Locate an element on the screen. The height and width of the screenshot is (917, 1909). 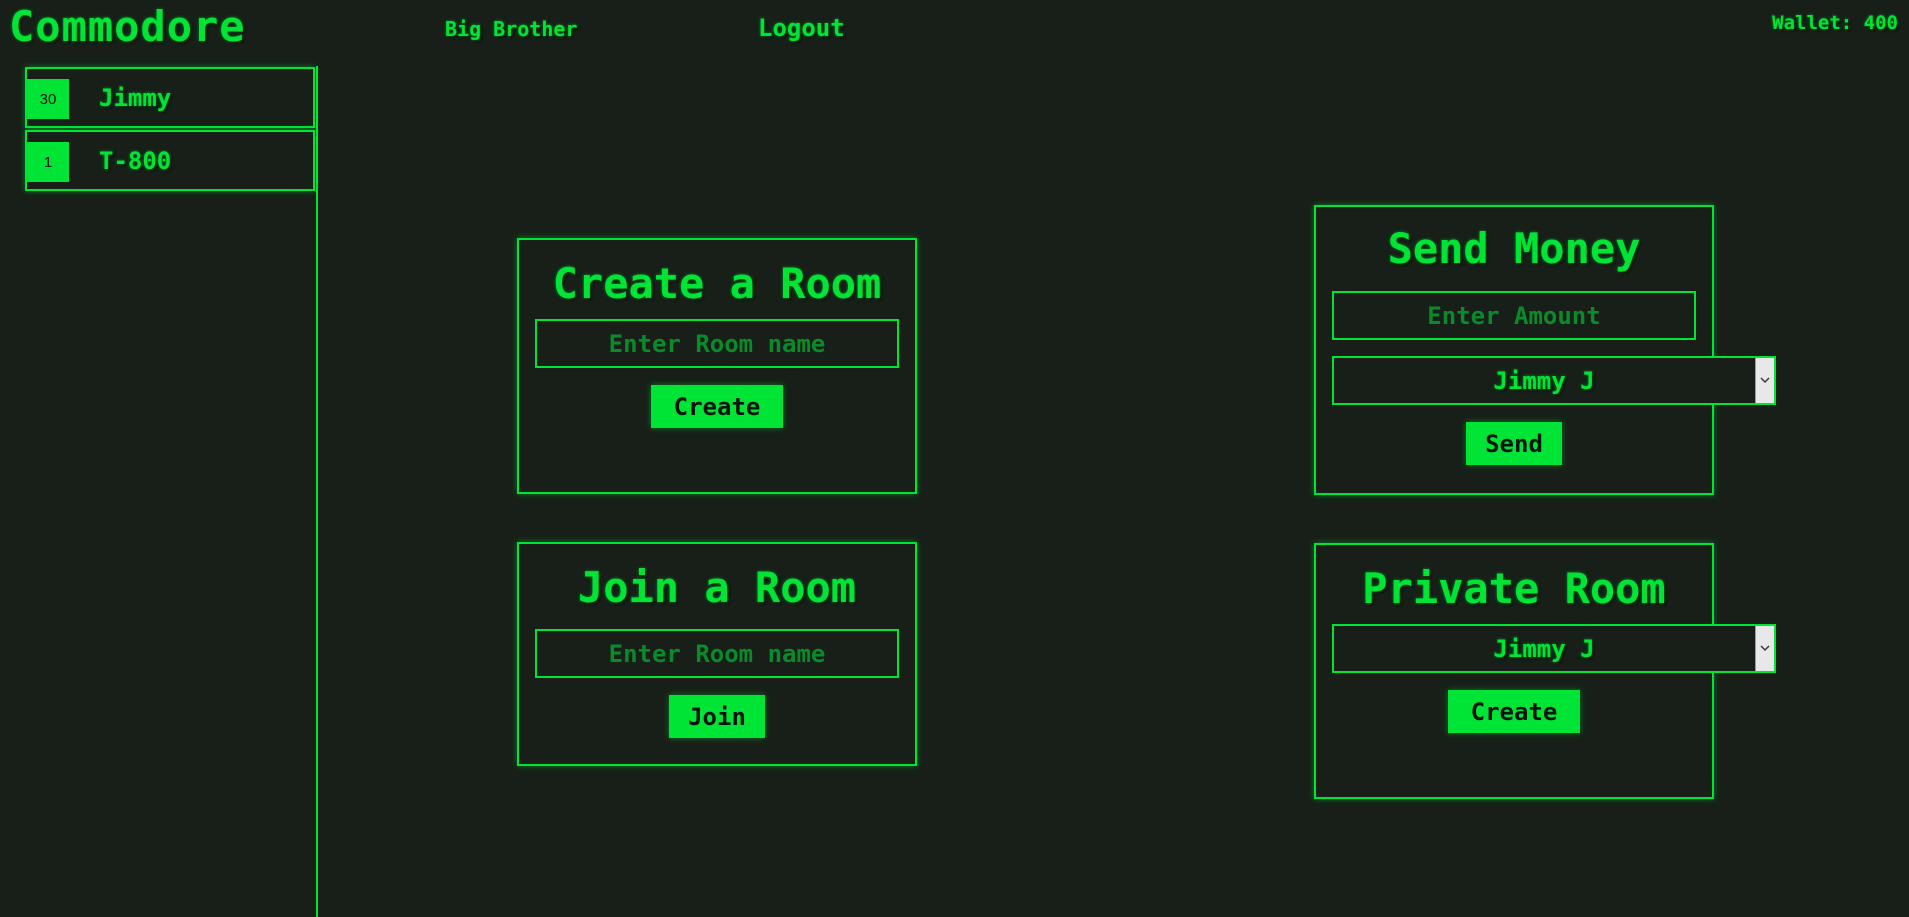
wallet-balance: Wallet: 400 is located at coordinates (1835, 23).